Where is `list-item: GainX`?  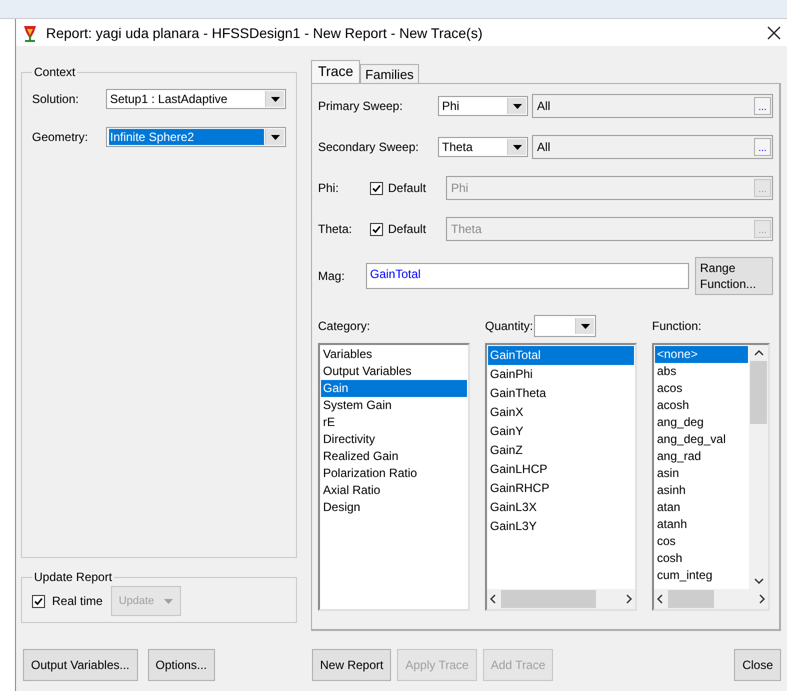
list-item: GainX is located at coordinates (561, 412).